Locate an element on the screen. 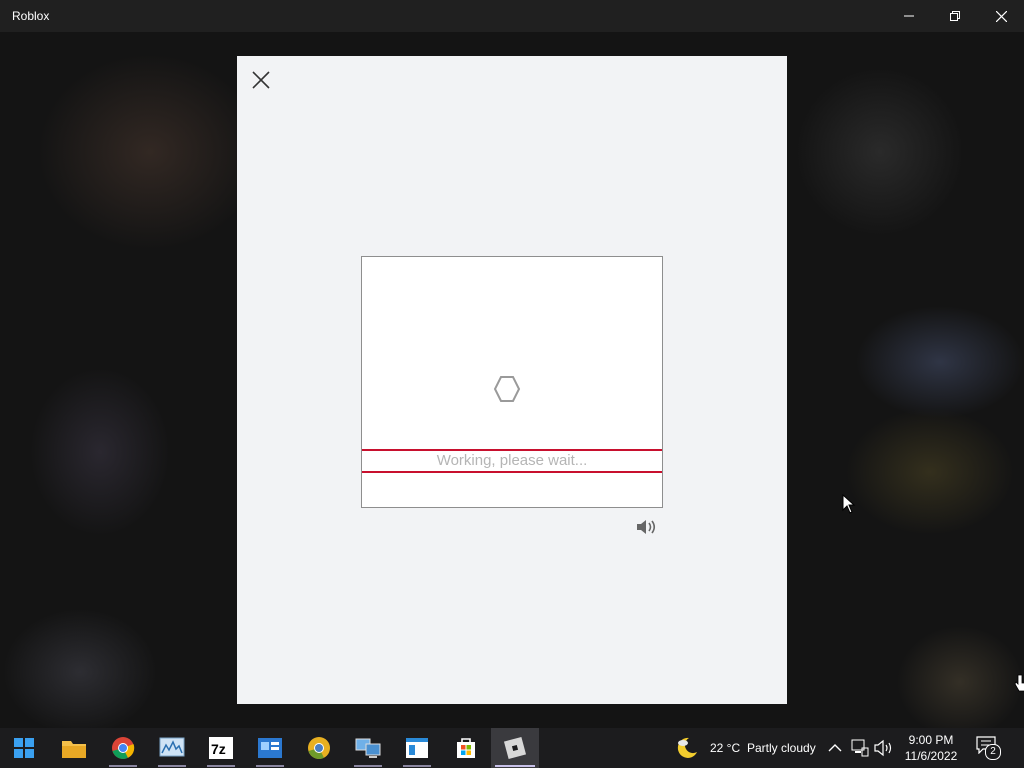 This screenshot has width=1024, height=768. chrome-icon is located at coordinates (123, 748).